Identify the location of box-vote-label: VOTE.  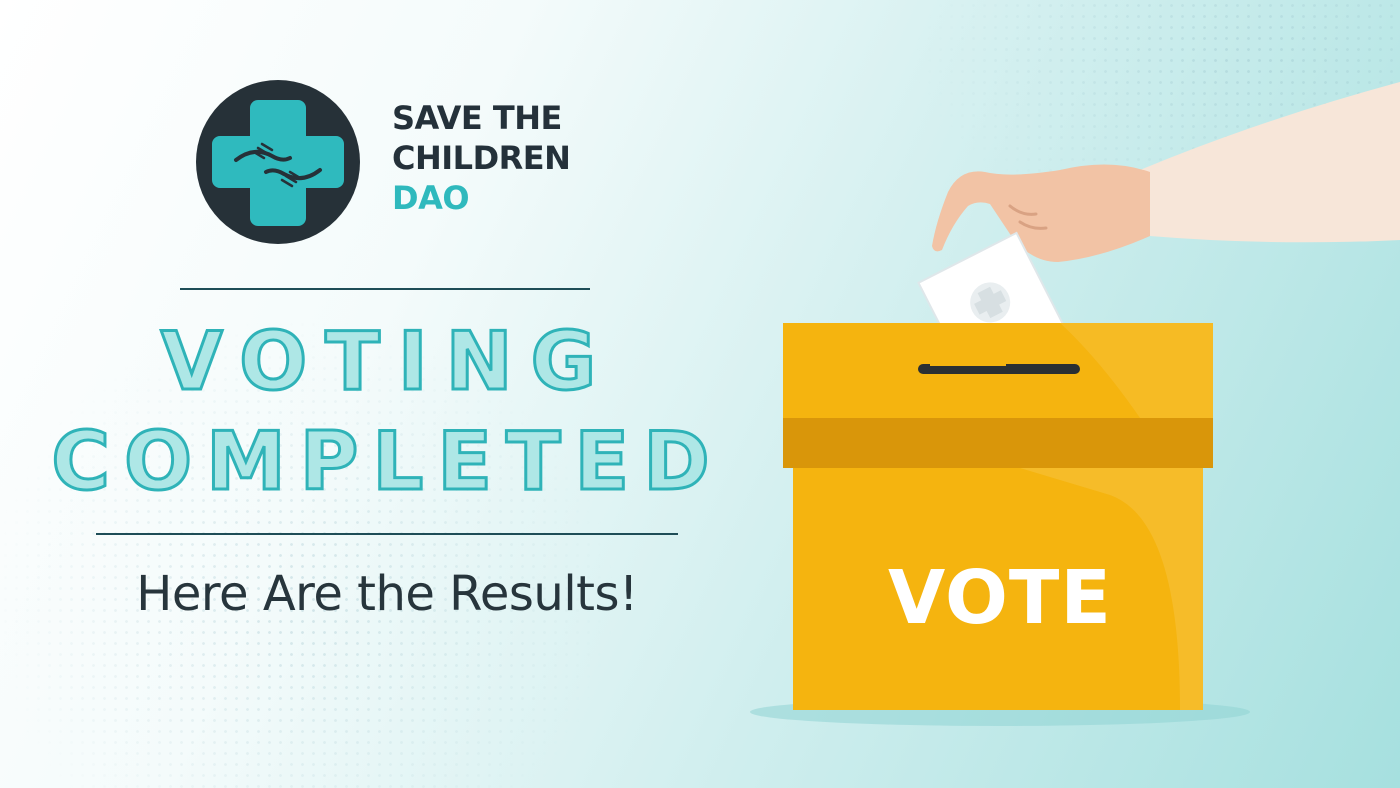
(1000, 598).